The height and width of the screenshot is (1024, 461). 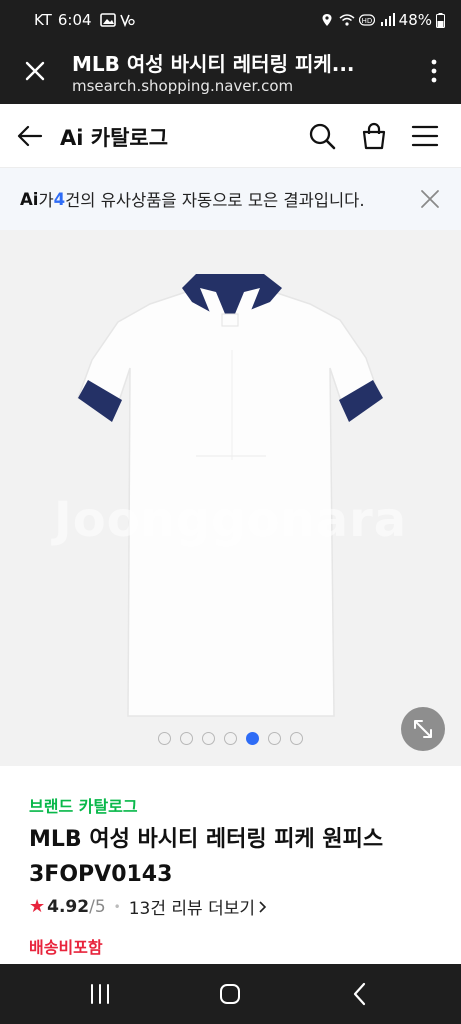 I want to click on brand-catalog-link: 브랜드 카탈로그, so click(x=83, y=805).